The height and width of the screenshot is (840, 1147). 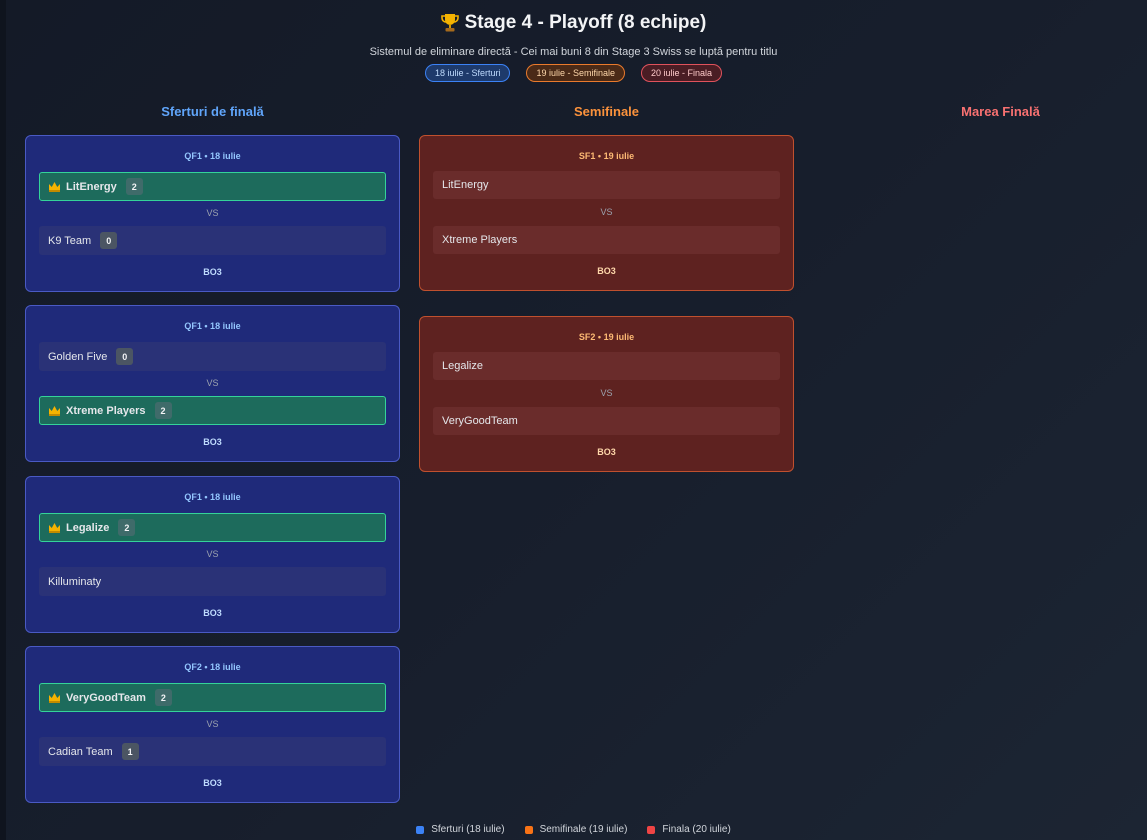 What do you see at coordinates (583, 829) in the screenshot?
I see `legend-label: Semifinale (19 iulie)` at bounding box center [583, 829].